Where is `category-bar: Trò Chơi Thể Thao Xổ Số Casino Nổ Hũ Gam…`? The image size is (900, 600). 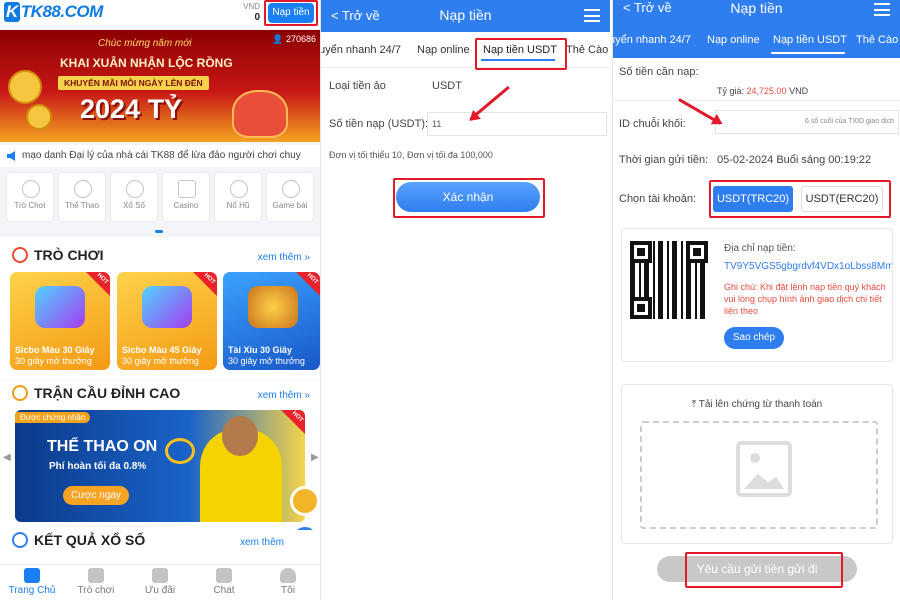 category-bar: Trò Chơi Thể Thao Xổ Số Casino Nổ Hũ Gam… is located at coordinates (161, 198).